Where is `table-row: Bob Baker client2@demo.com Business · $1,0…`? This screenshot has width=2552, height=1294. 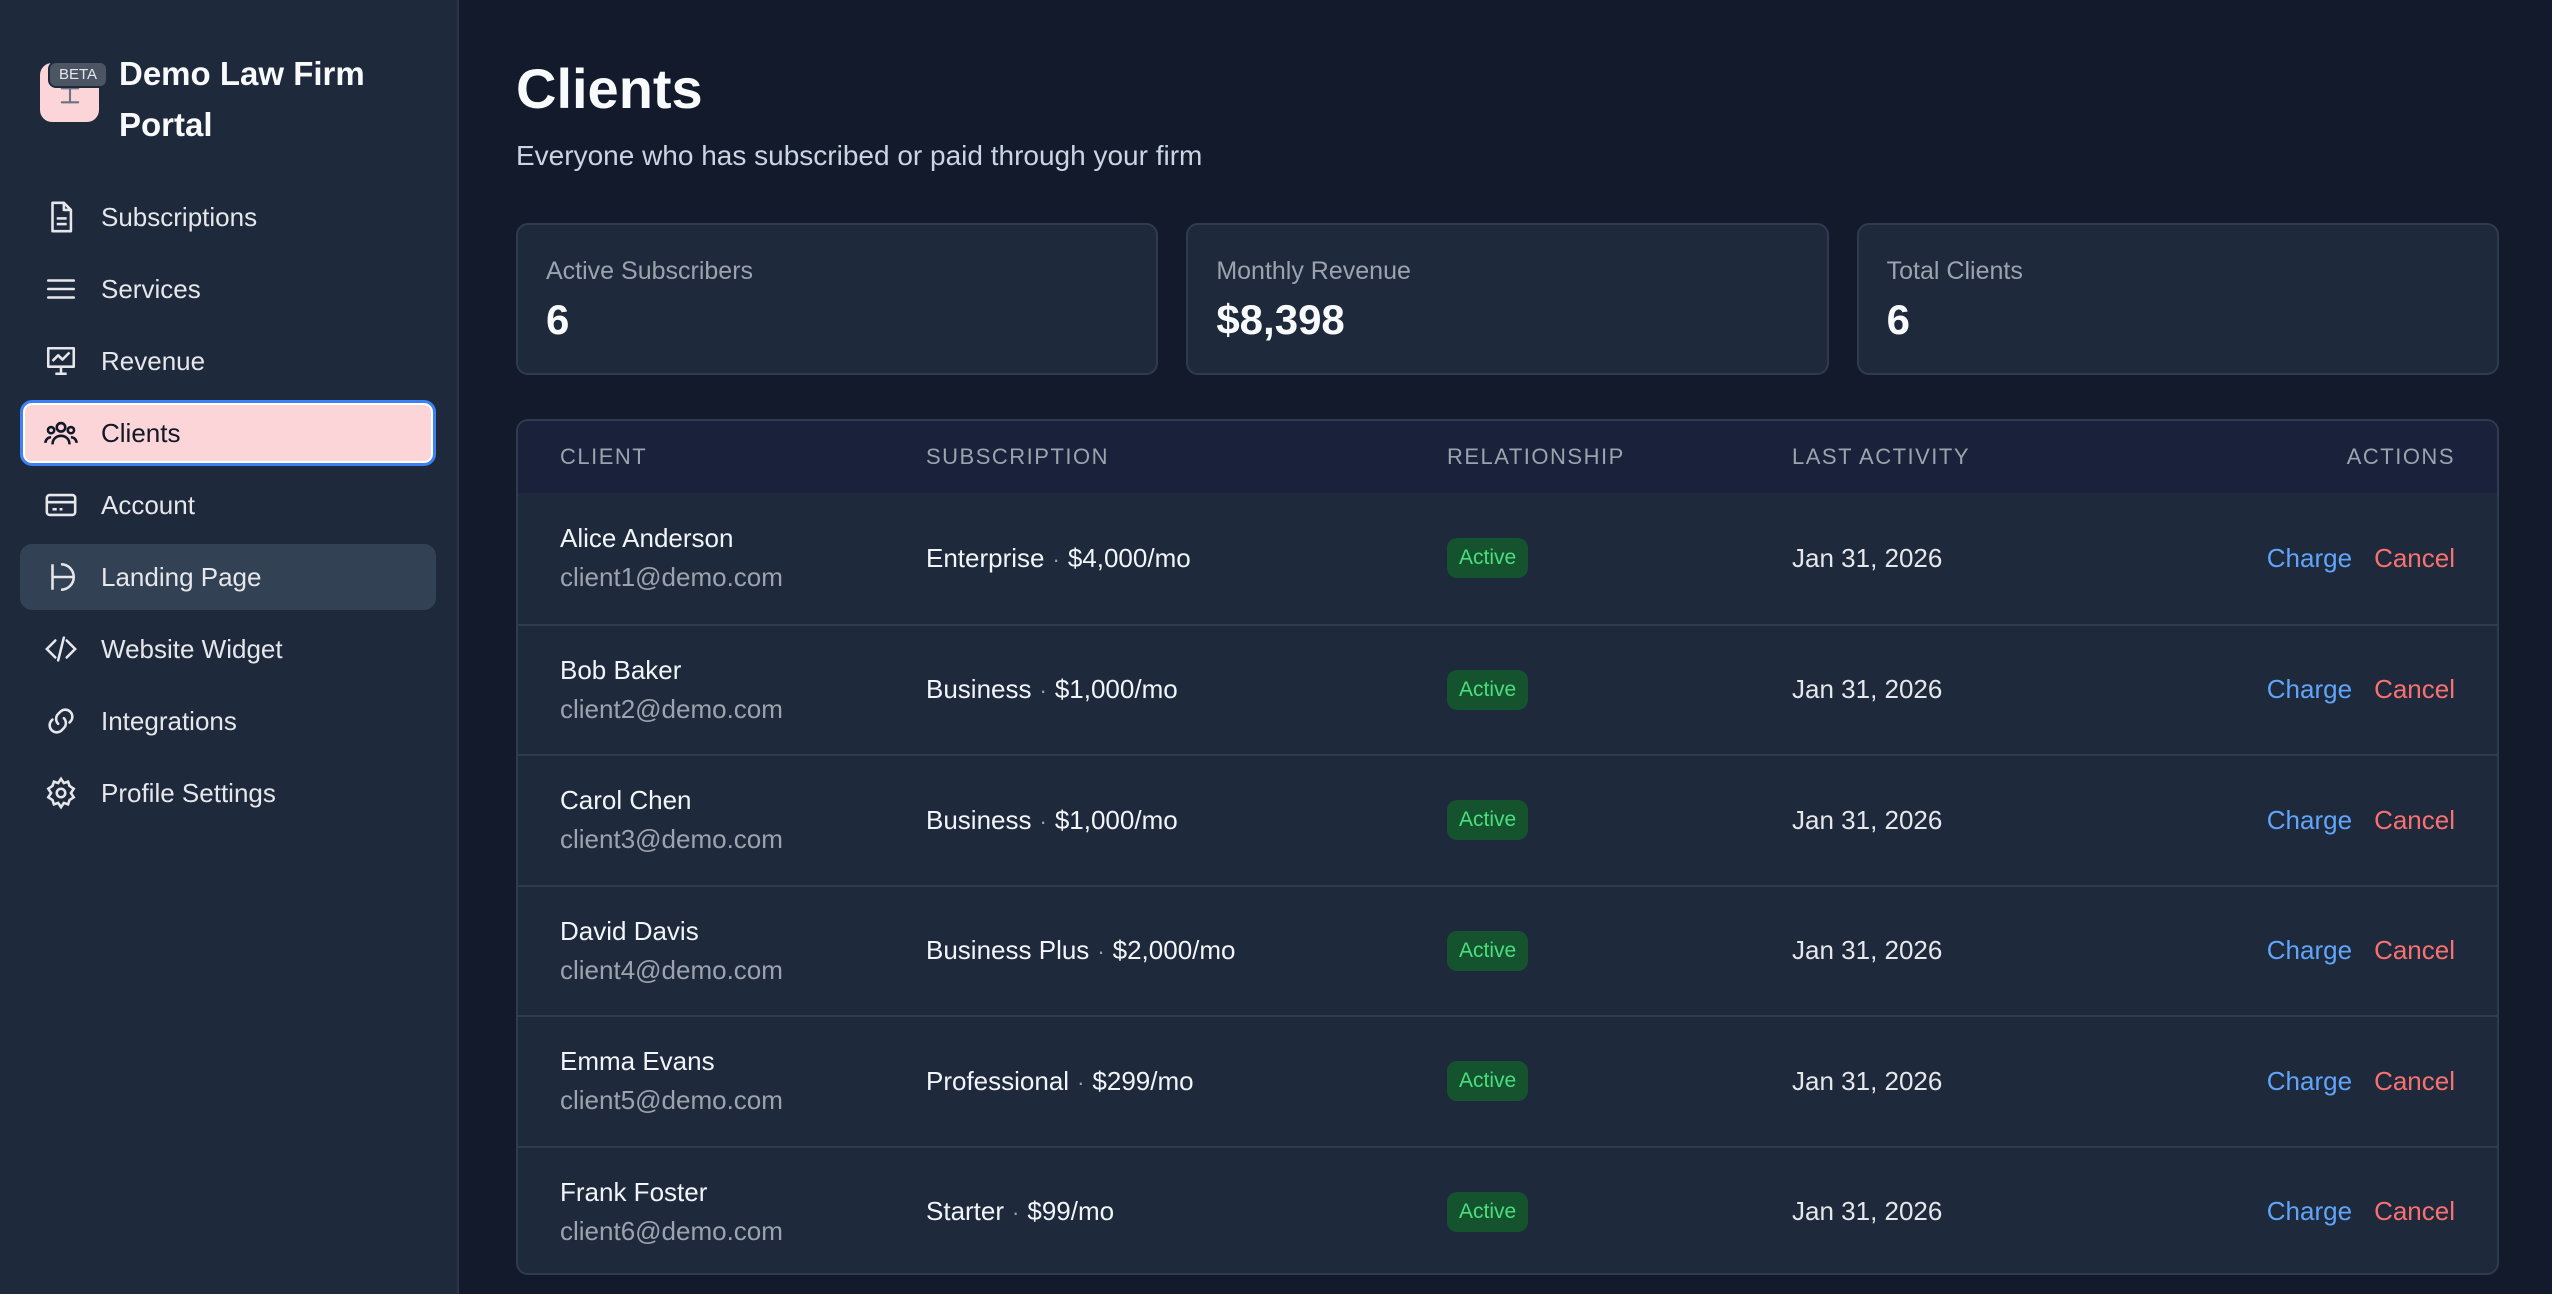
table-row: Bob Baker client2@demo.com Business · $1,0… is located at coordinates (1507, 689).